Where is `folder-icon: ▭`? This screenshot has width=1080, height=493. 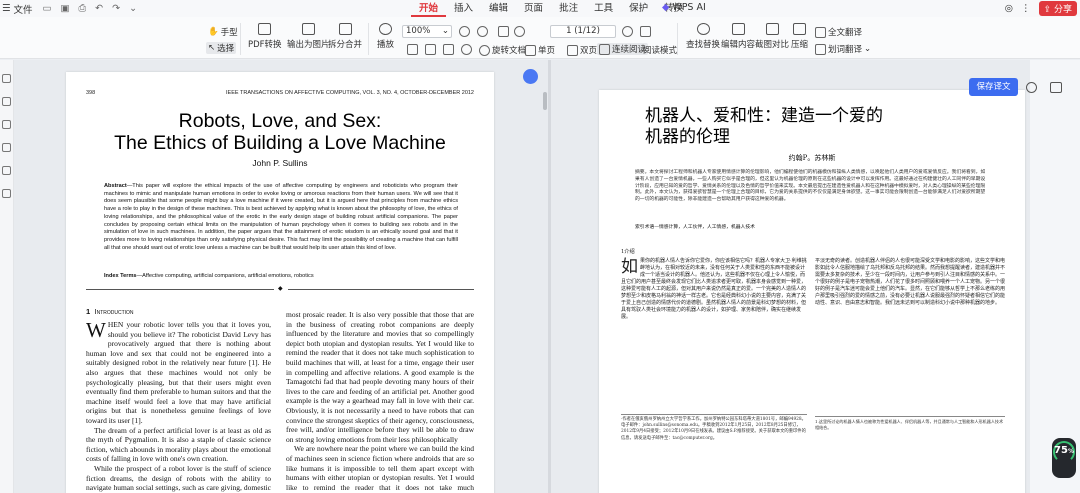 folder-icon: ▭ is located at coordinates (47, 8).